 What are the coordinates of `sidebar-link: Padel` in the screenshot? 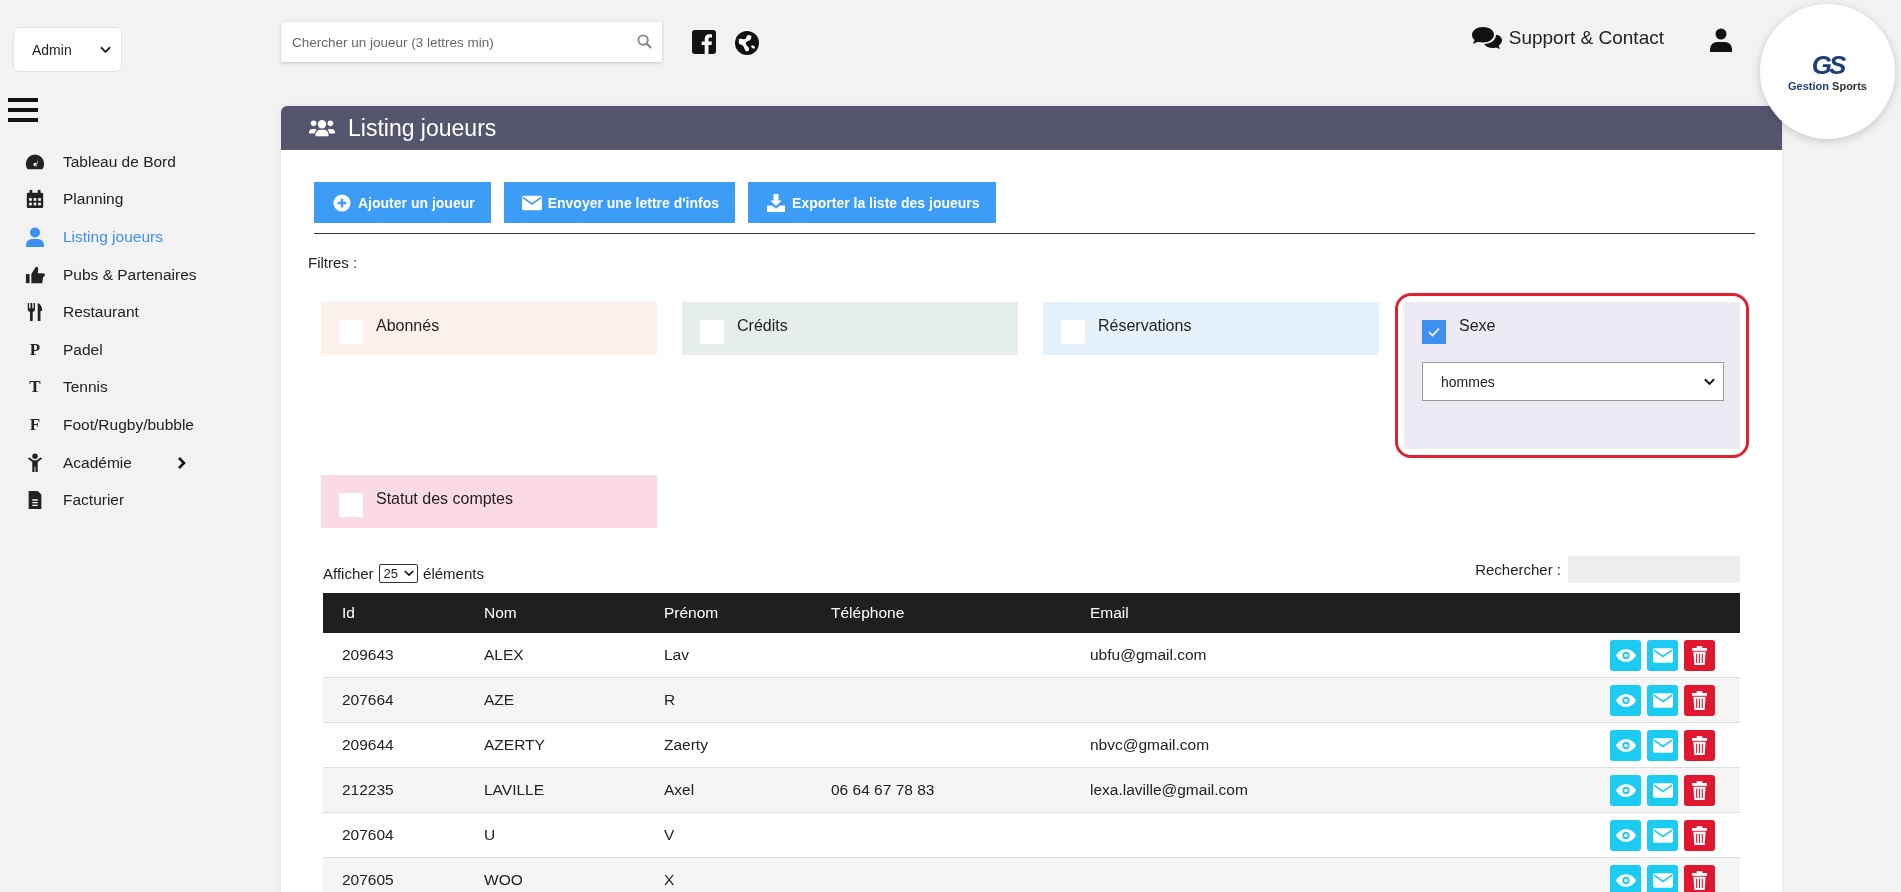 It's located at (83, 349).